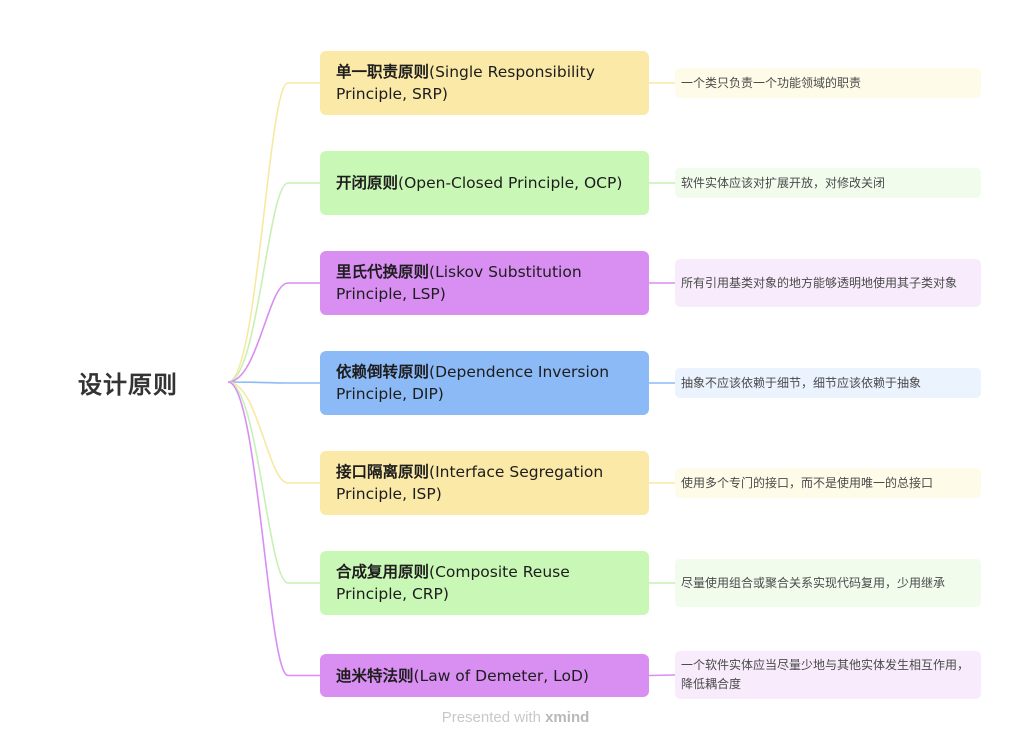 The height and width of the screenshot is (751, 1031). What do you see at coordinates (501, 675) in the screenshot?
I see `topic-lod-title-en: (Law of Demeter, LoD)` at bounding box center [501, 675].